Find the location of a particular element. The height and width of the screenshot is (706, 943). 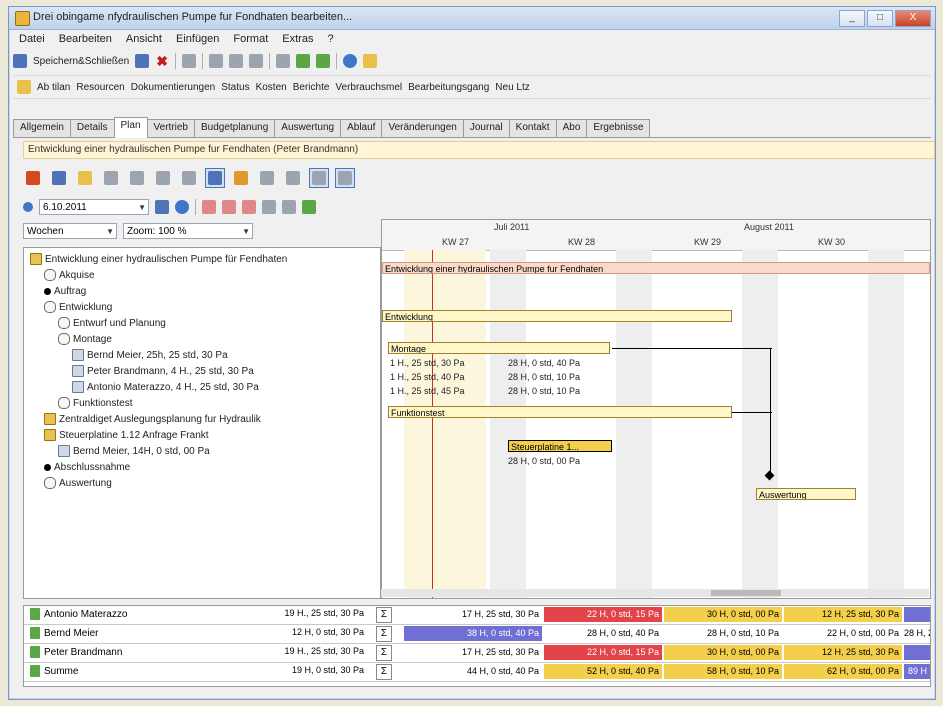

zoom-icon is located at coordinates (289, 207).